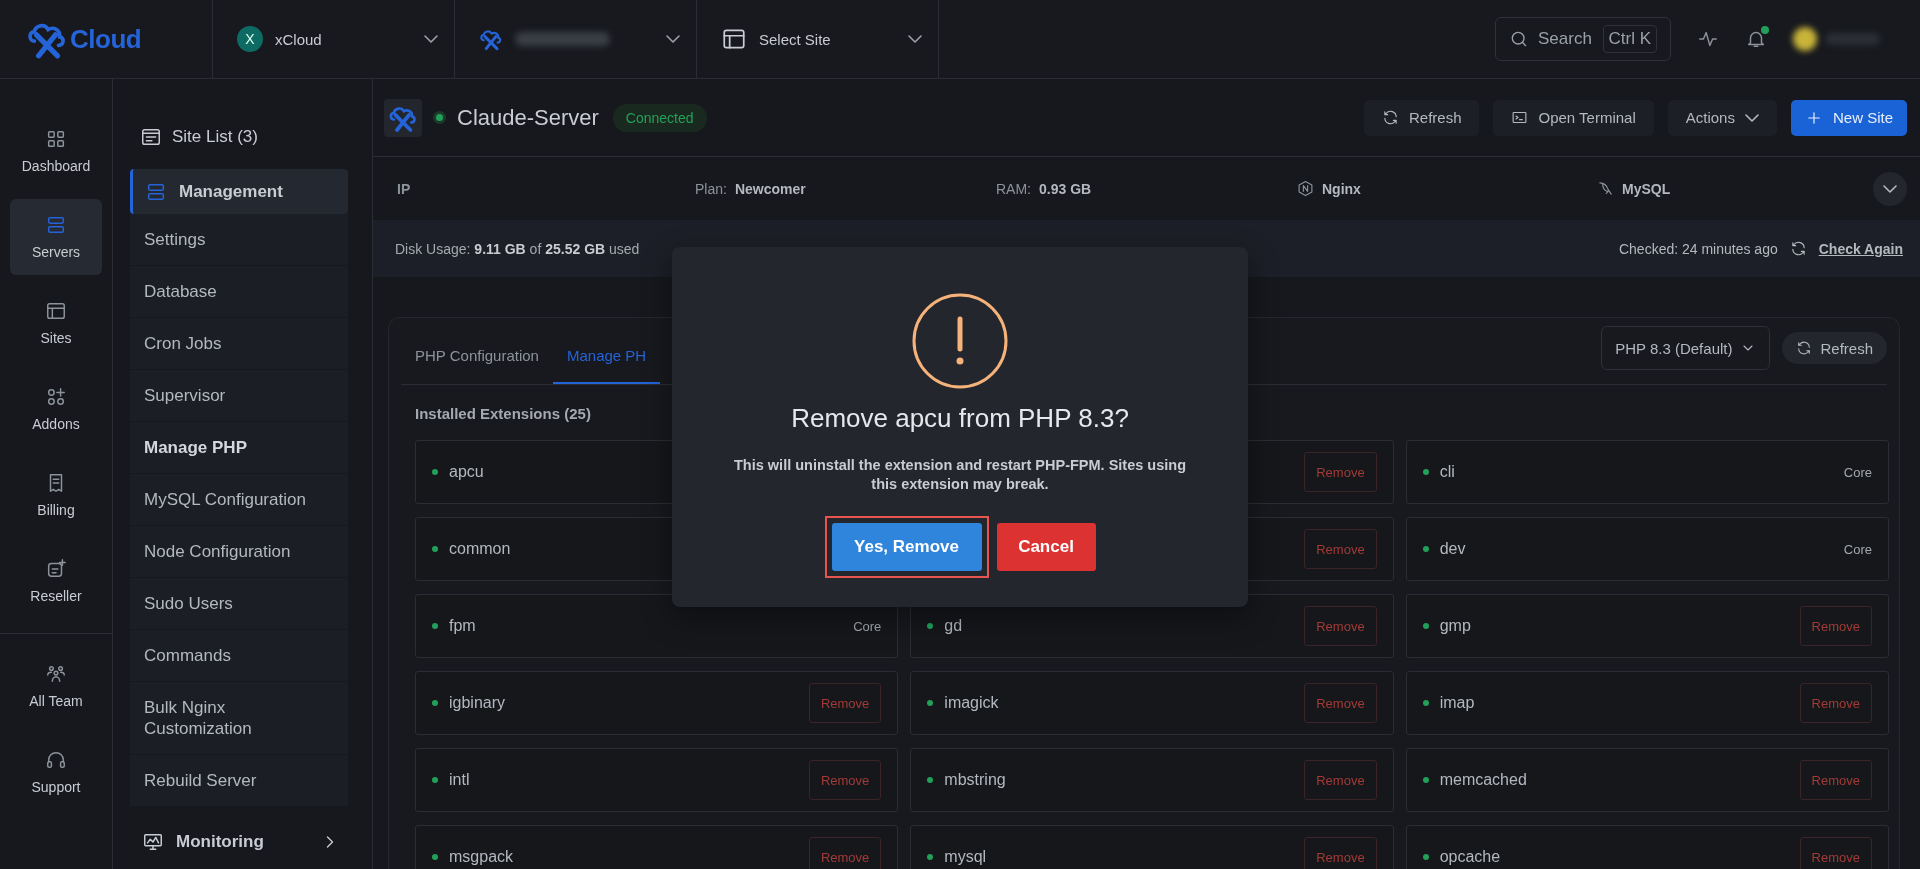 Image resolution: width=1920 pixels, height=869 pixels. Describe the element at coordinates (1341, 188) in the screenshot. I see `info-value: Nginx` at that location.